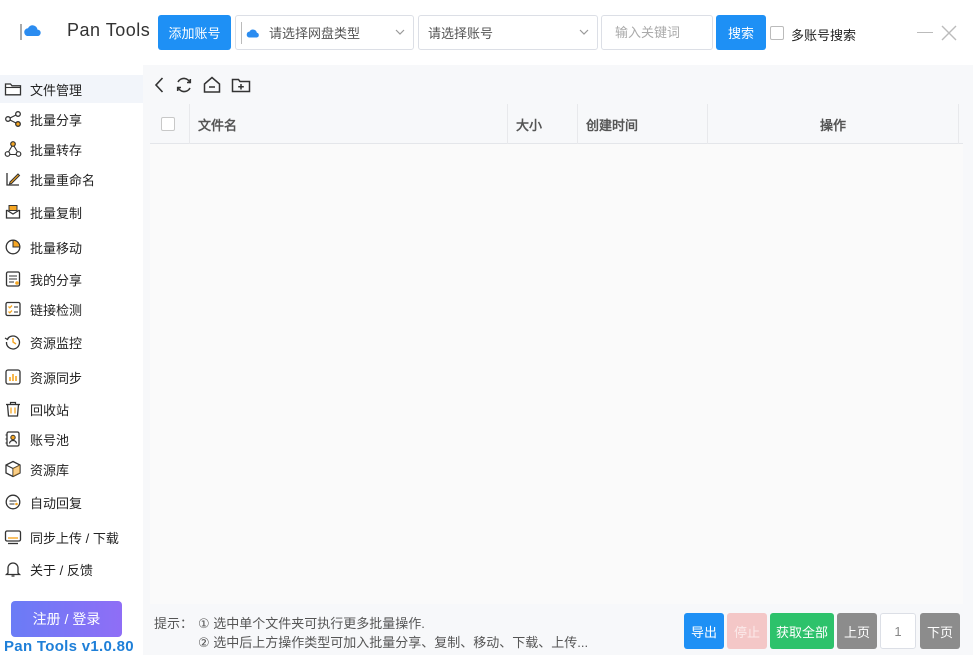 The width and height of the screenshot is (973, 655). What do you see at coordinates (13, 279) in the screenshot?
I see `my-share-icon` at bounding box center [13, 279].